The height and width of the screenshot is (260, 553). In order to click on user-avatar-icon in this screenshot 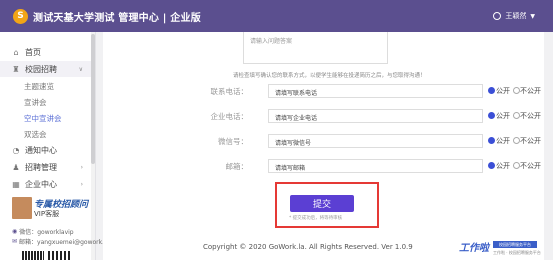, I will do `click(497, 16)`.